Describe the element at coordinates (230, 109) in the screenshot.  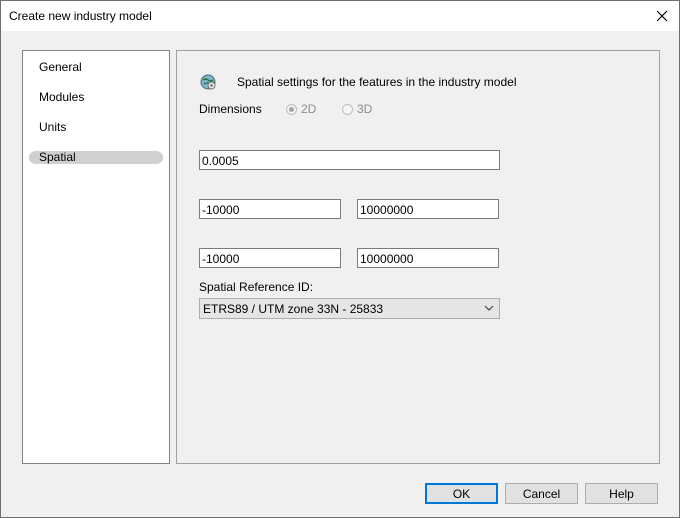
I see `dimensions-label: Dimensions` at that location.